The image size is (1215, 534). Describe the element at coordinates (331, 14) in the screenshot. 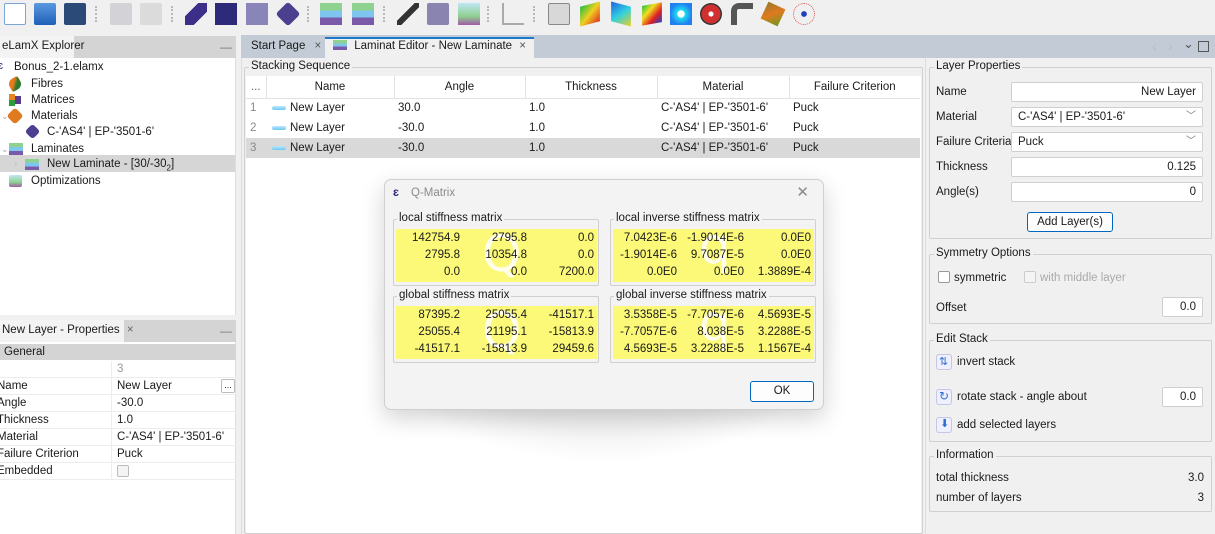

I see `add-laminate-icon` at that location.